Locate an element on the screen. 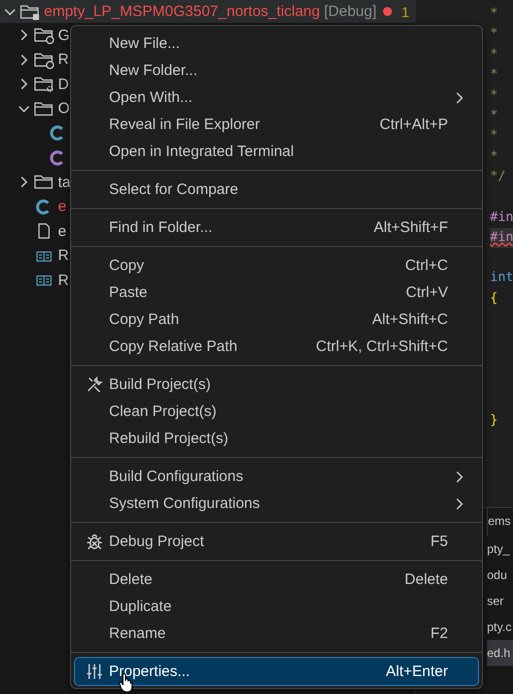 Image resolution: width=513 pixels, height=694 pixels. tree-item: ta is located at coordinates (64, 182).